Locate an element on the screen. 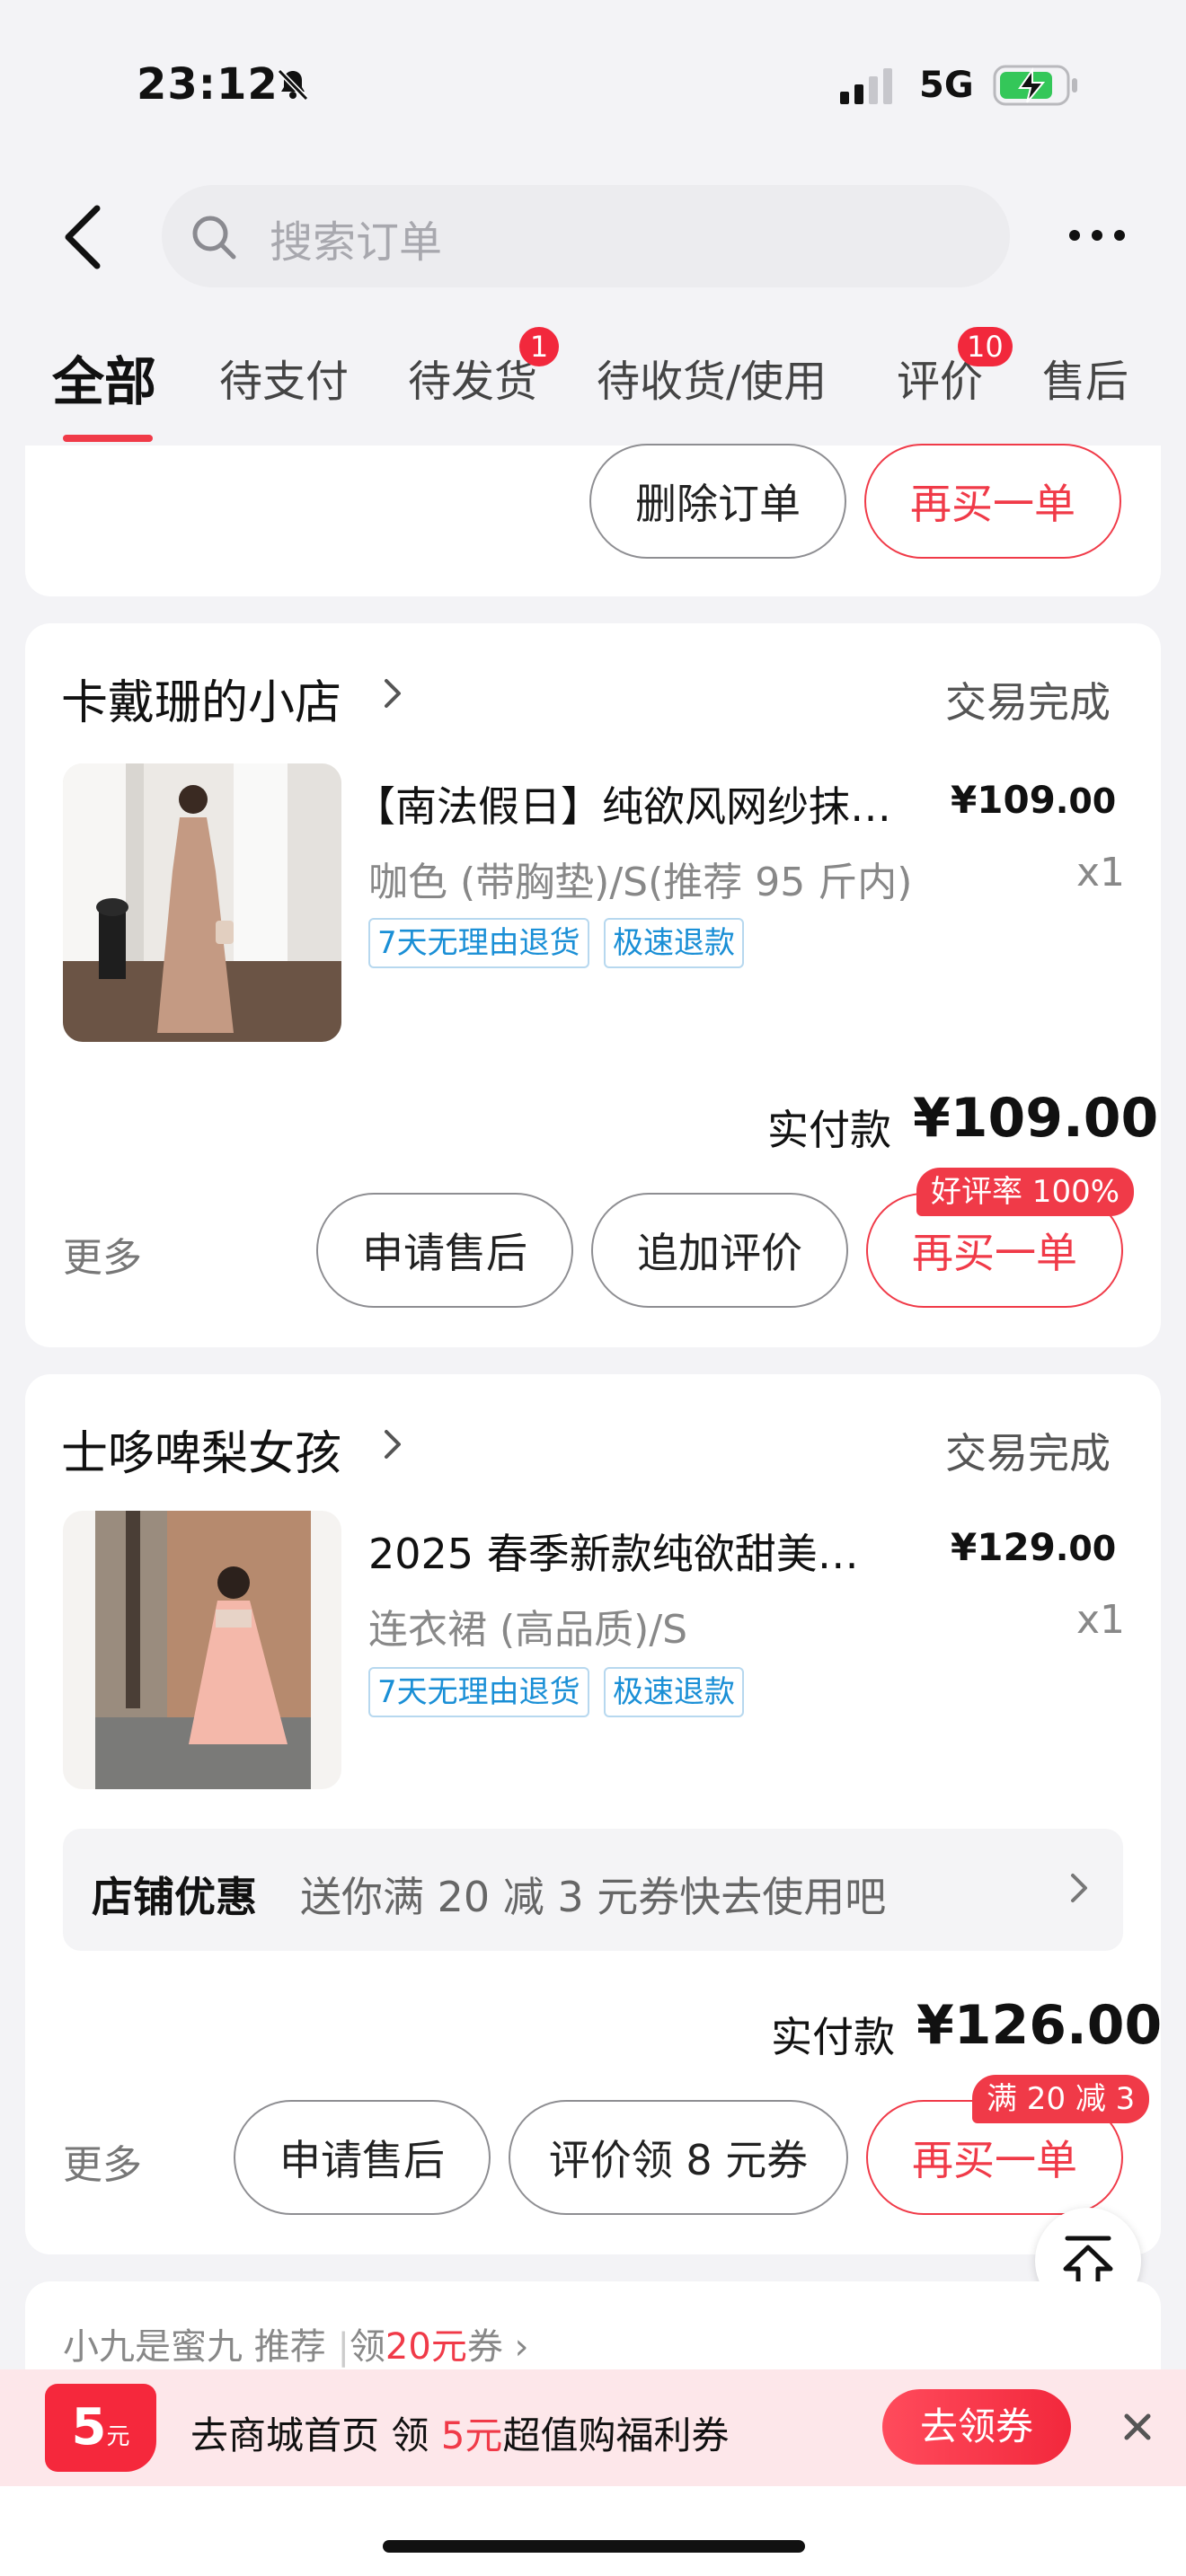  tab-pending-shipment: 待发货 is located at coordinates (472, 377).